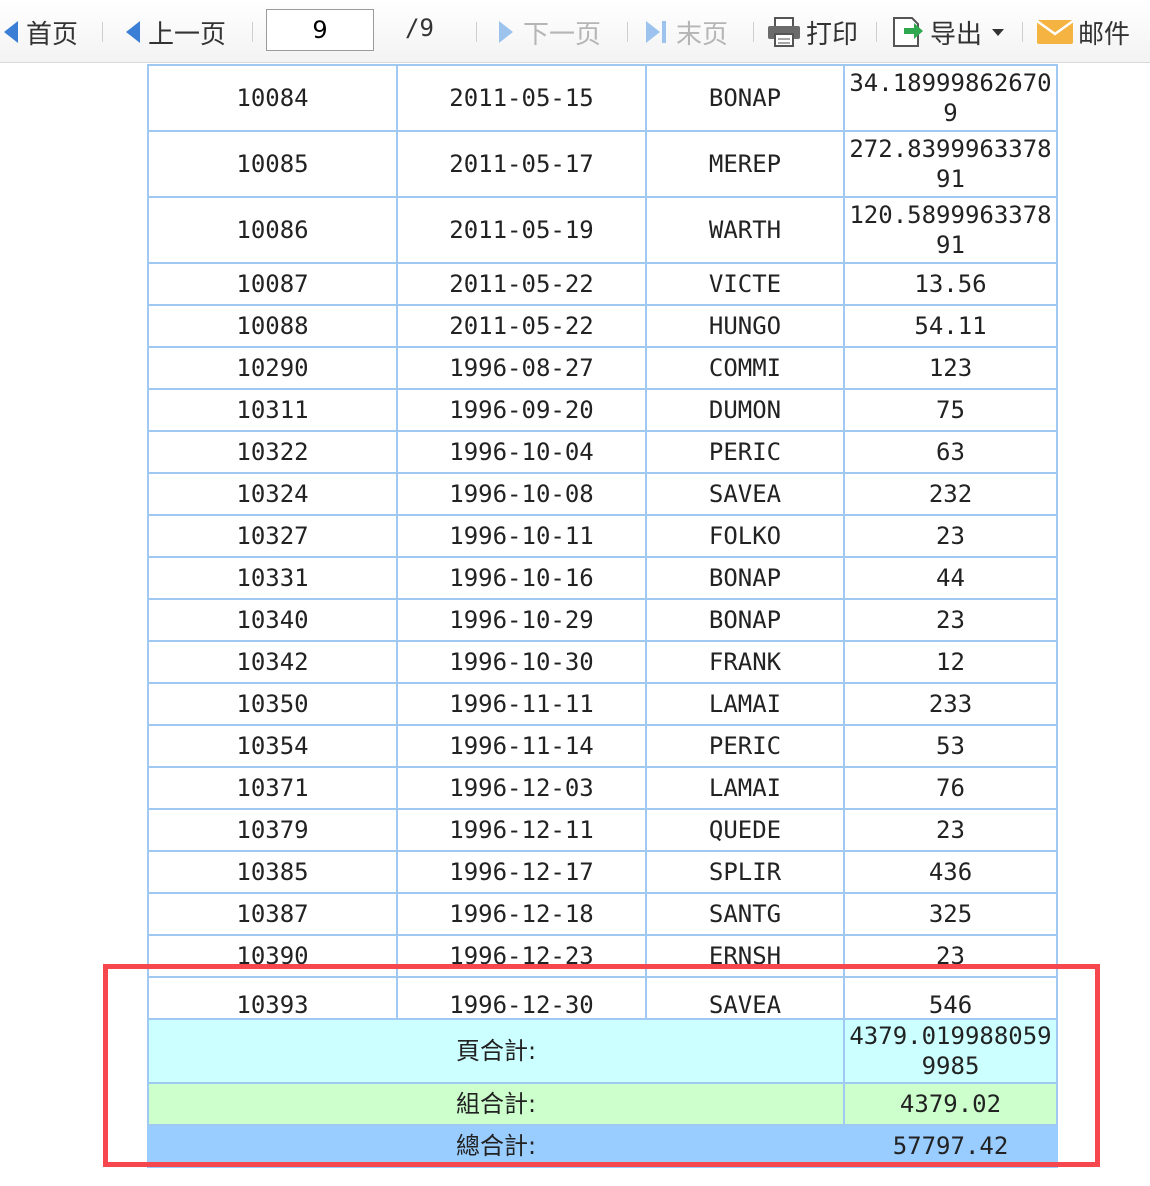  What do you see at coordinates (272, 536) in the screenshot?
I see `order-id-cell: 10327` at bounding box center [272, 536].